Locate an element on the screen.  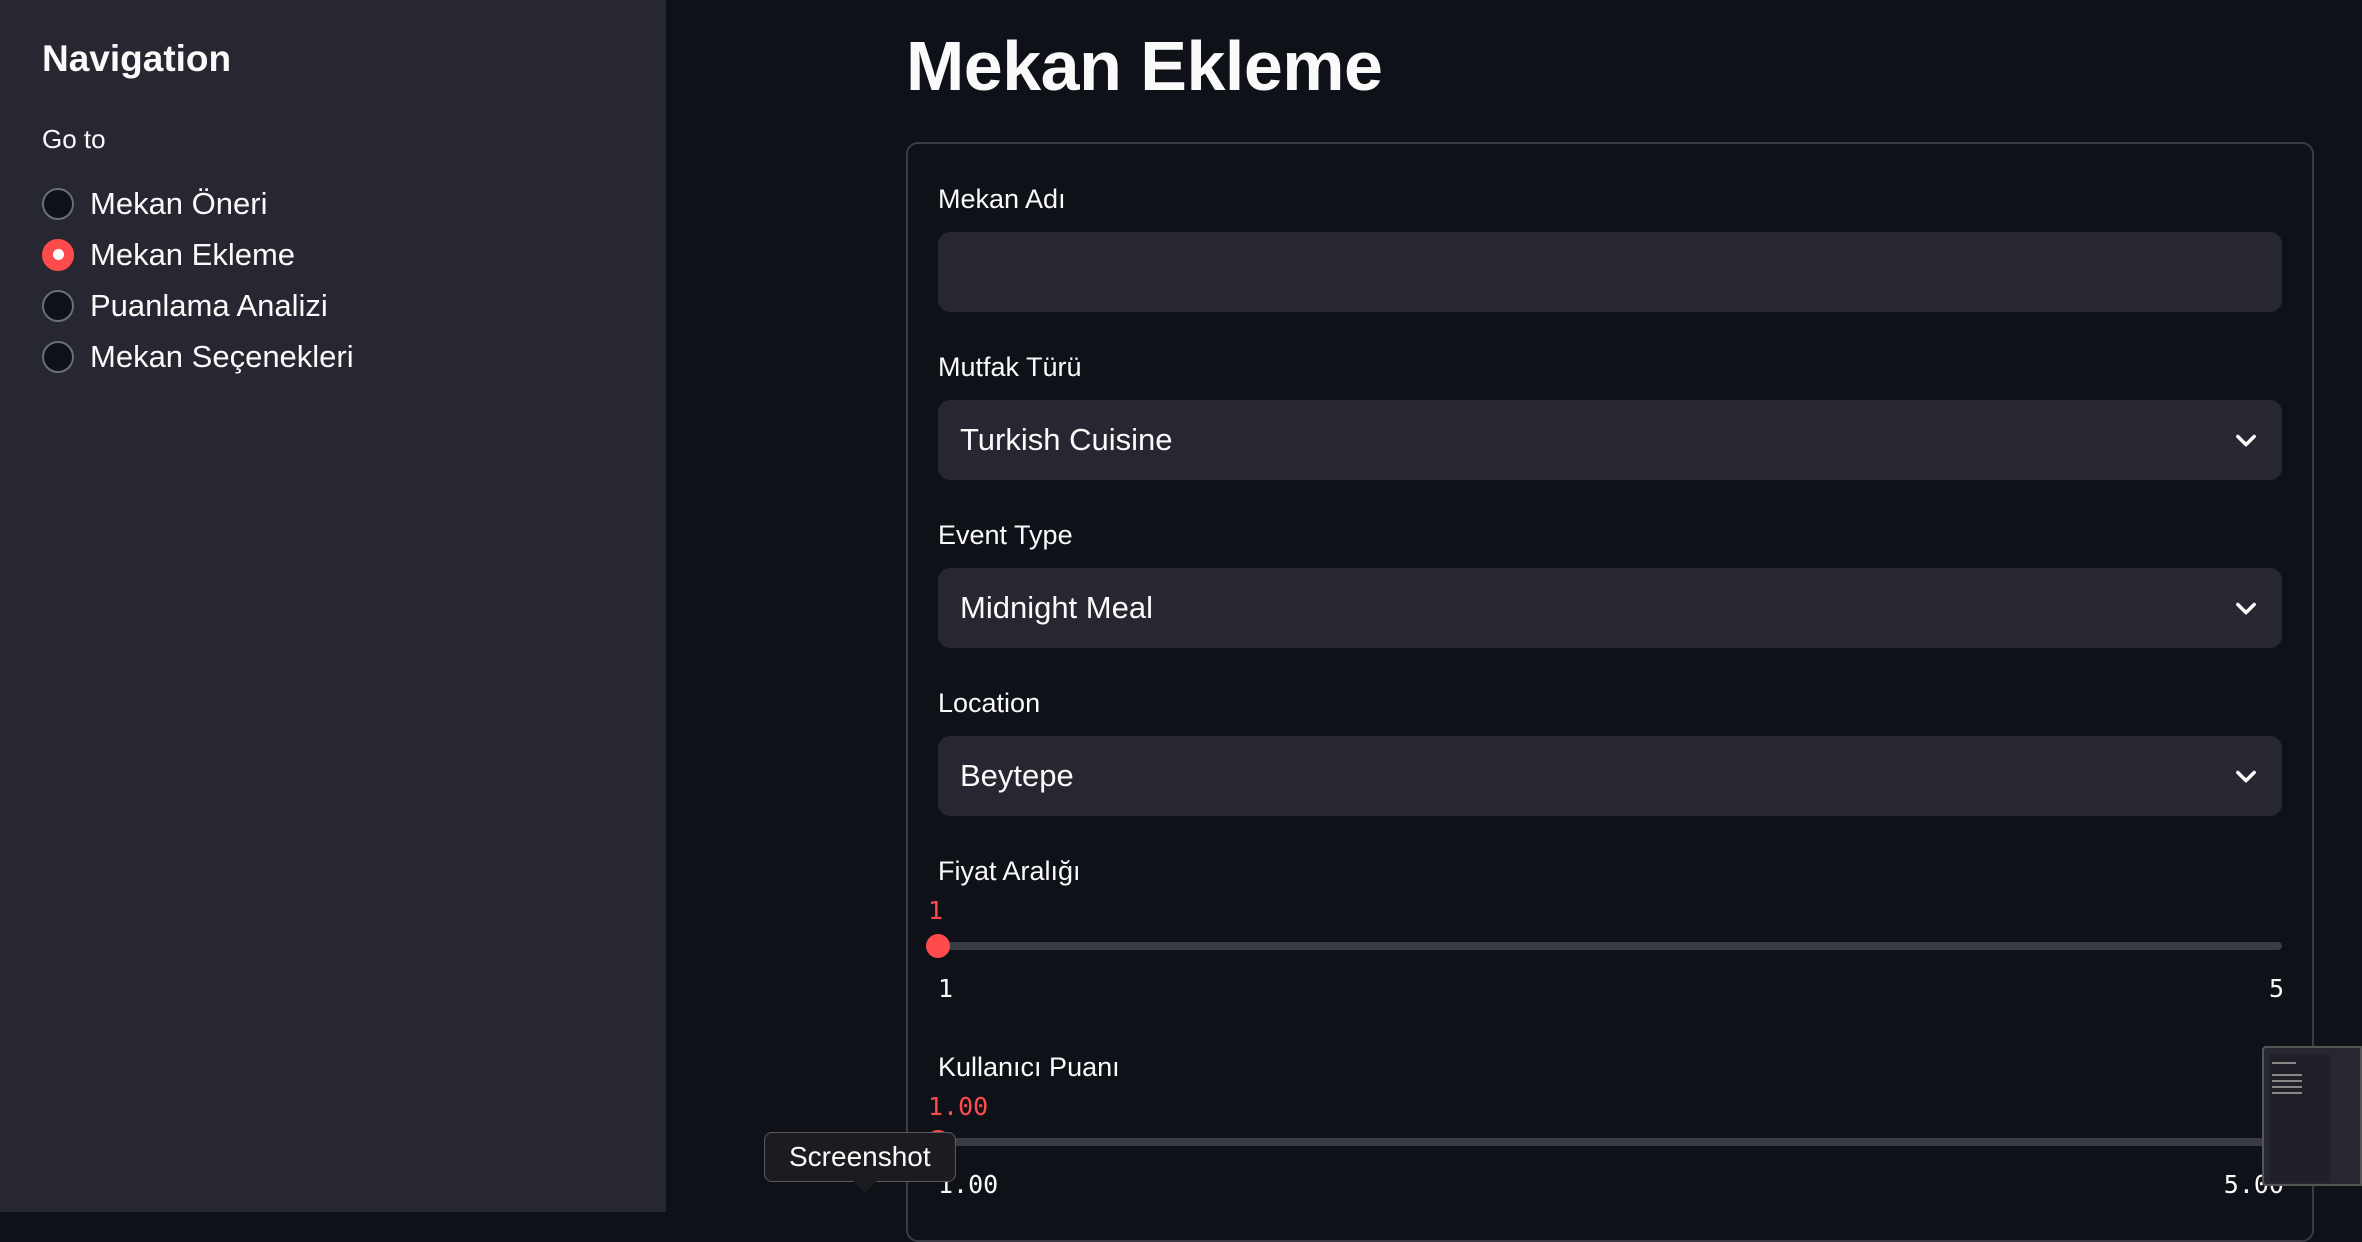
price-slider-thumb is located at coordinates (938, 946).